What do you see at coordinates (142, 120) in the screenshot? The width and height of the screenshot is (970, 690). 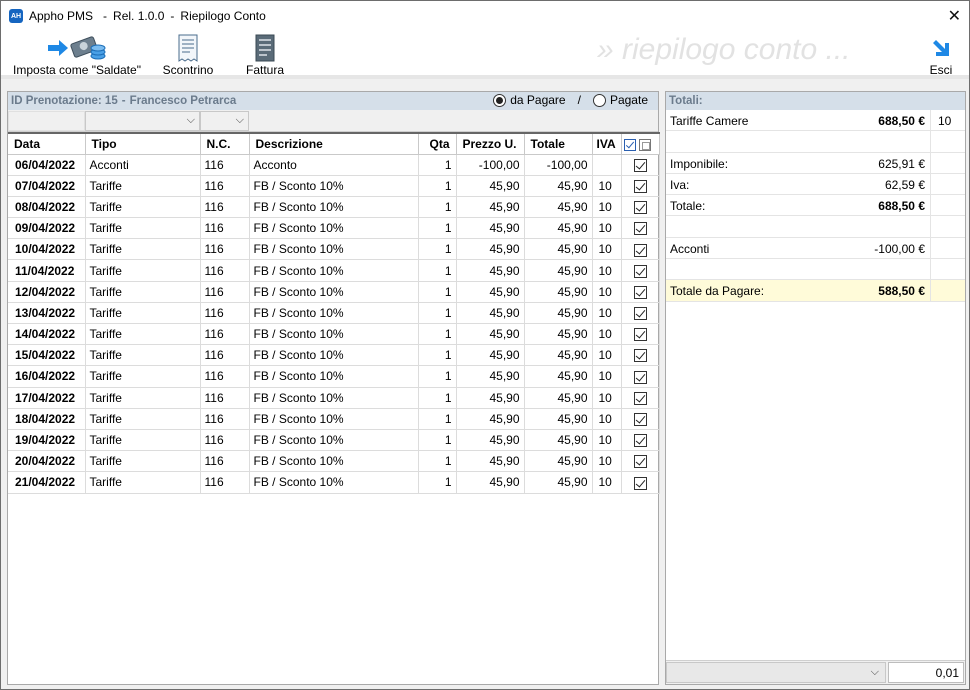 I see `filter-tipo-dropdown: ⌵` at bounding box center [142, 120].